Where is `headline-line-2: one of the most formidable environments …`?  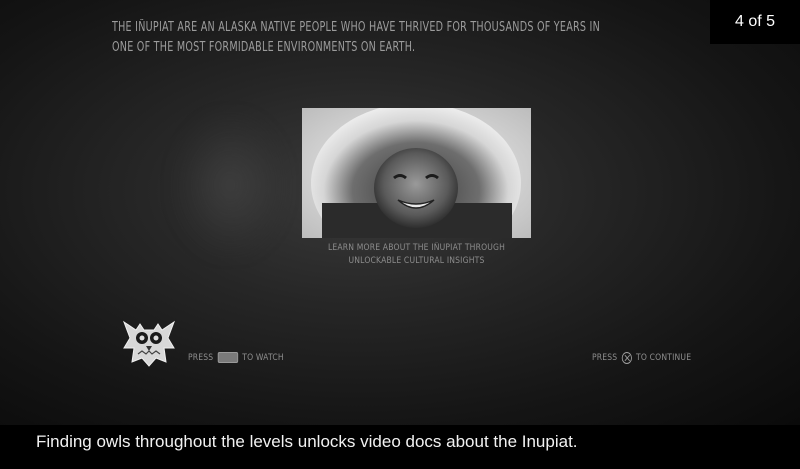
headline-line-2: one of the most formidable environments … is located at coordinates (264, 47).